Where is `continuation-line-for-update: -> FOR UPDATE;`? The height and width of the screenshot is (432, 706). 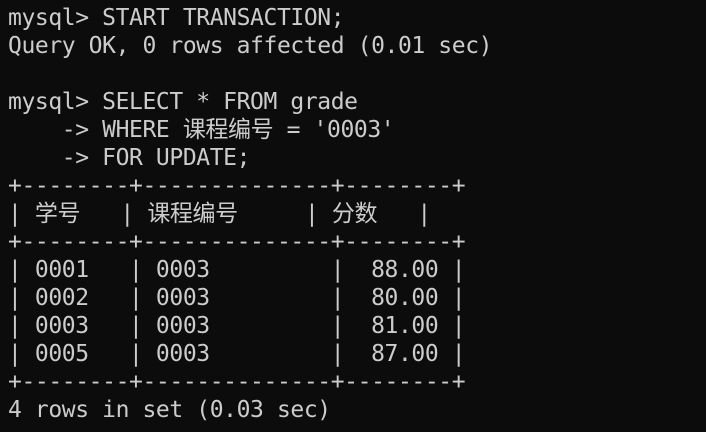 continuation-line-for-update: -> FOR UPDATE; is located at coordinates (129, 158).